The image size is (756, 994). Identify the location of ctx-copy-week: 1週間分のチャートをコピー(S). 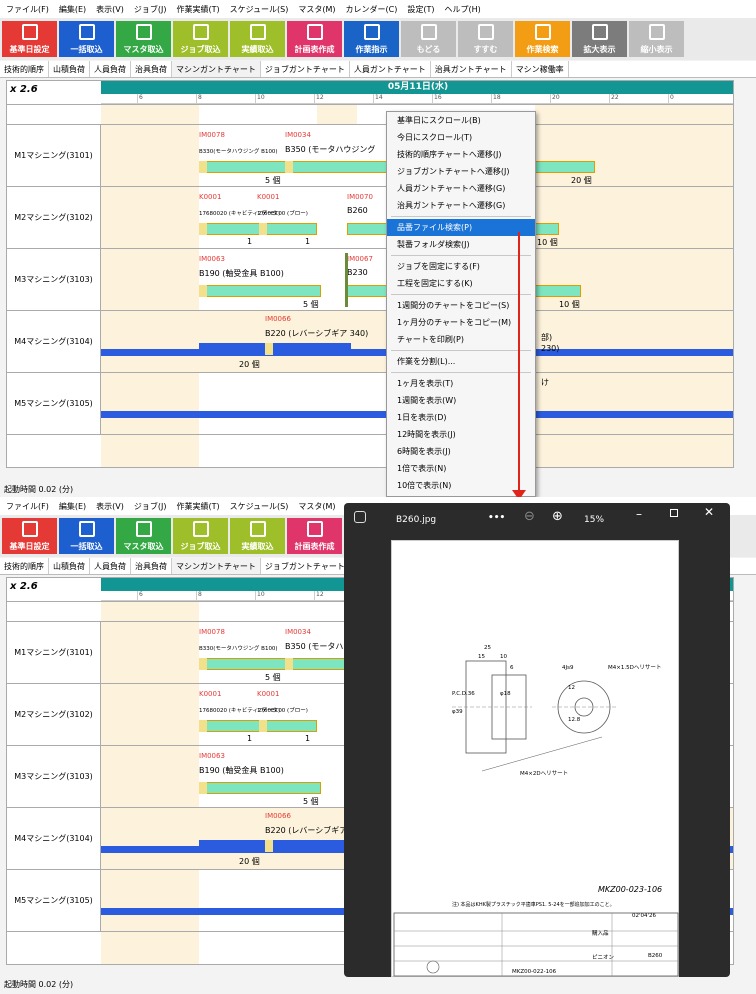
(461, 305).